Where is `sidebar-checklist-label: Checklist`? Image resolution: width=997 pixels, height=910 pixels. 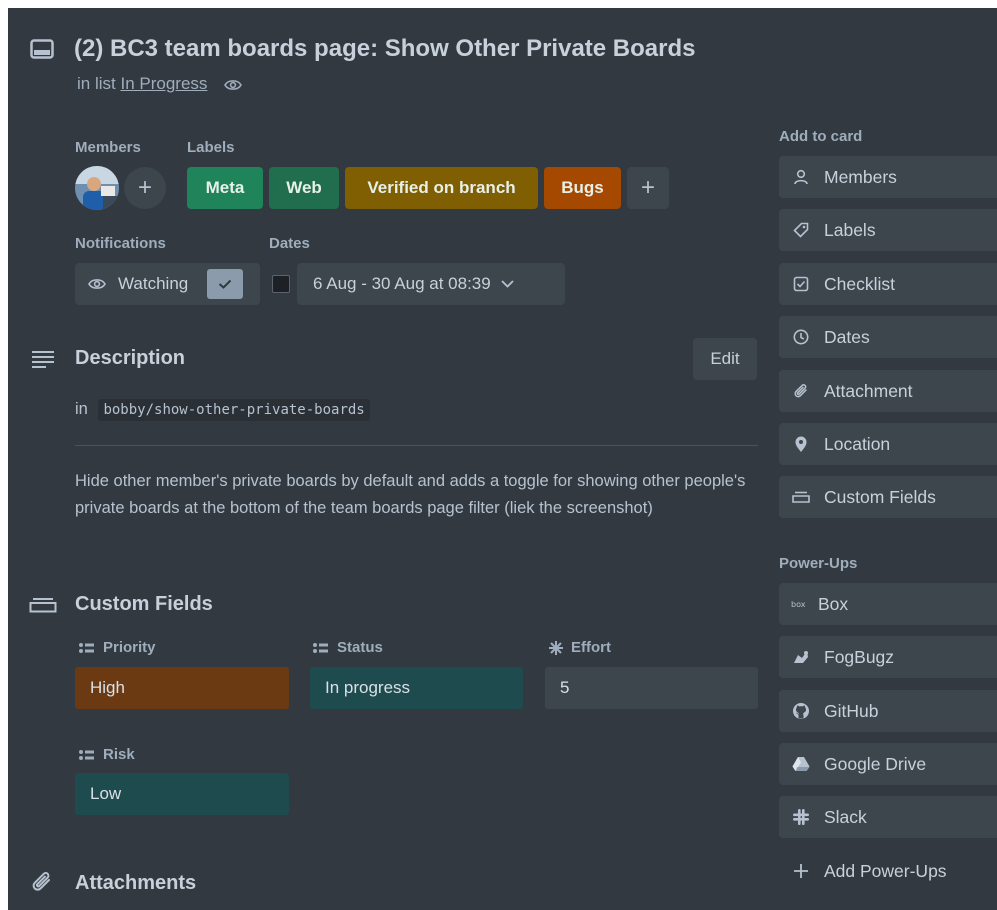 sidebar-checklist-label: Checklist is located at coordinates (859, 283).